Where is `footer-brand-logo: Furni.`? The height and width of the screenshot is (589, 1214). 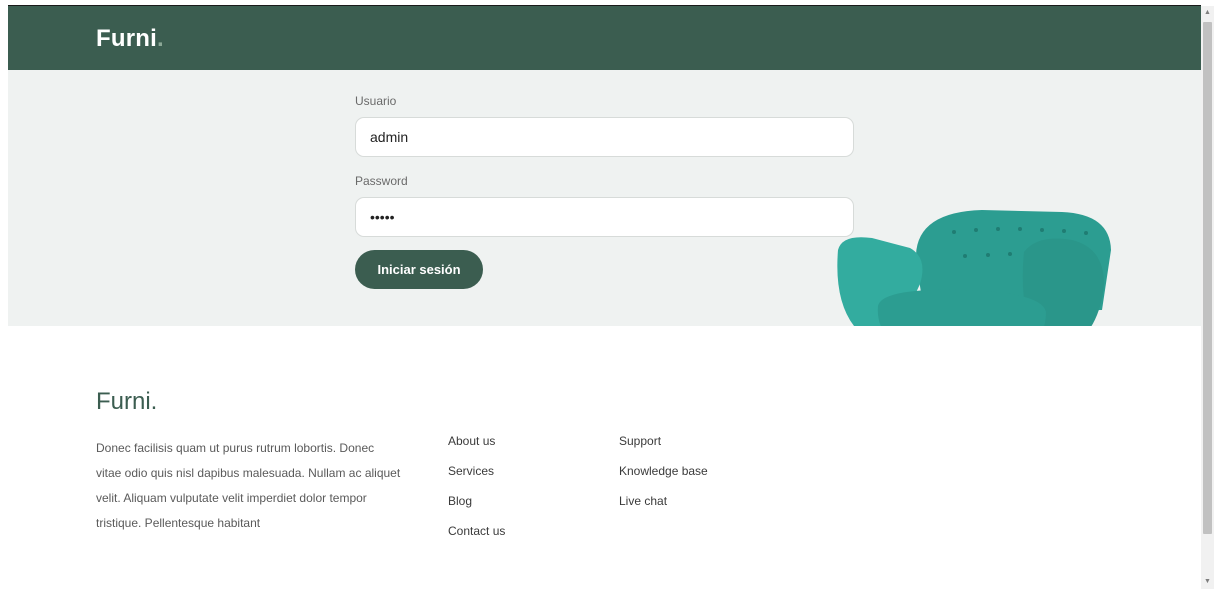 footer-brand-logo: Furni. is located at coordinates (126, 402).